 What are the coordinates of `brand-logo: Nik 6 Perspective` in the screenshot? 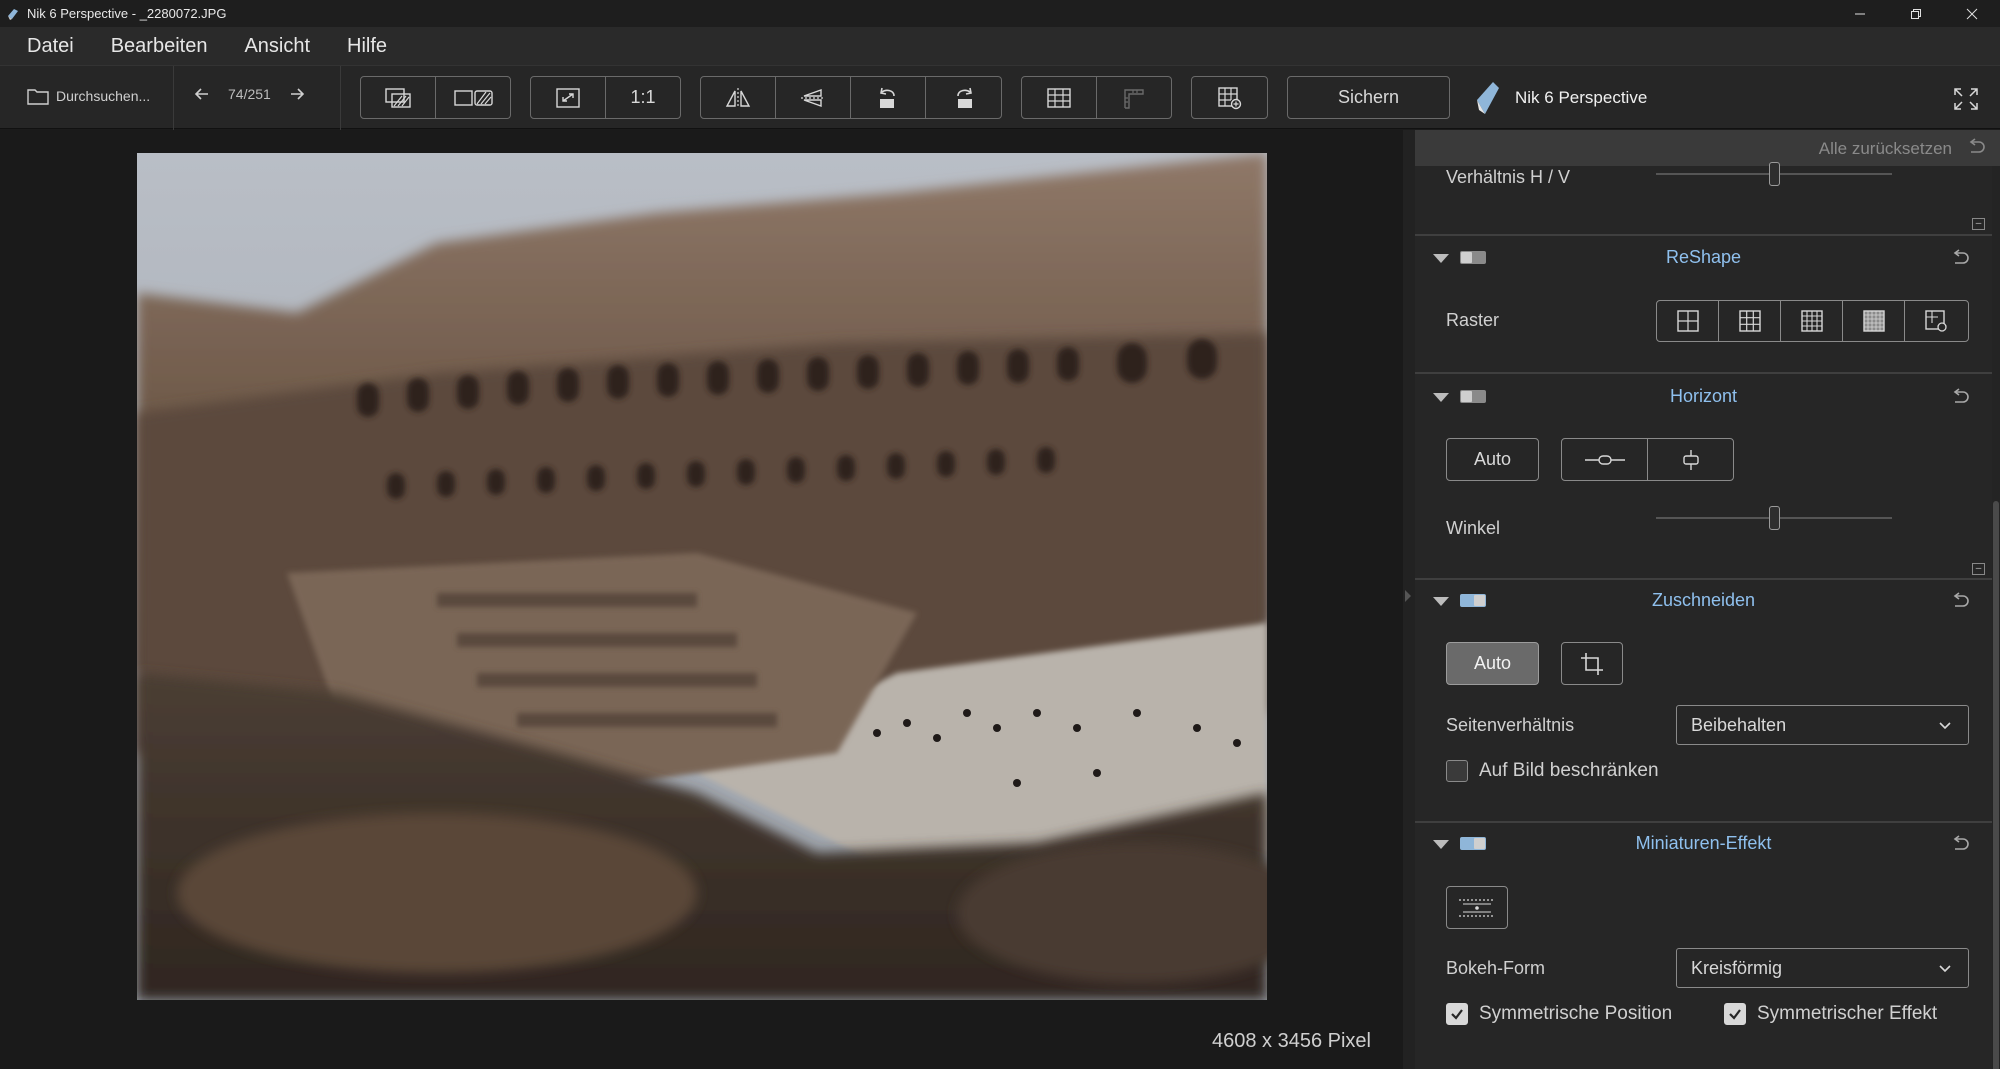 It's located at (1560, 98).